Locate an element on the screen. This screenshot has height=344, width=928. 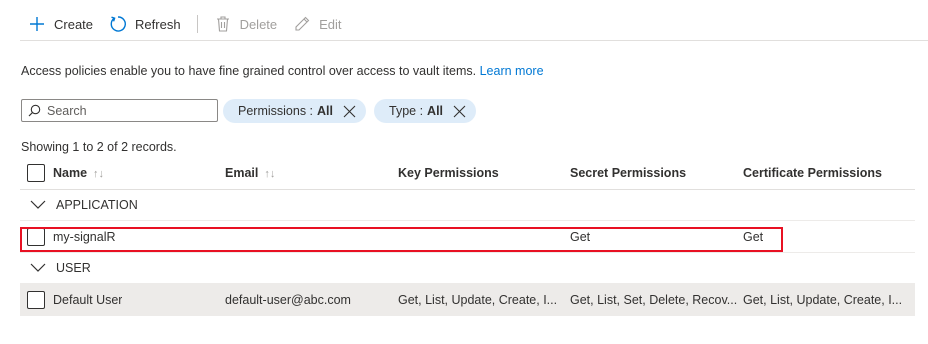
column-header-key-permissions: Key Permissions is located at coordinates (448, 173).